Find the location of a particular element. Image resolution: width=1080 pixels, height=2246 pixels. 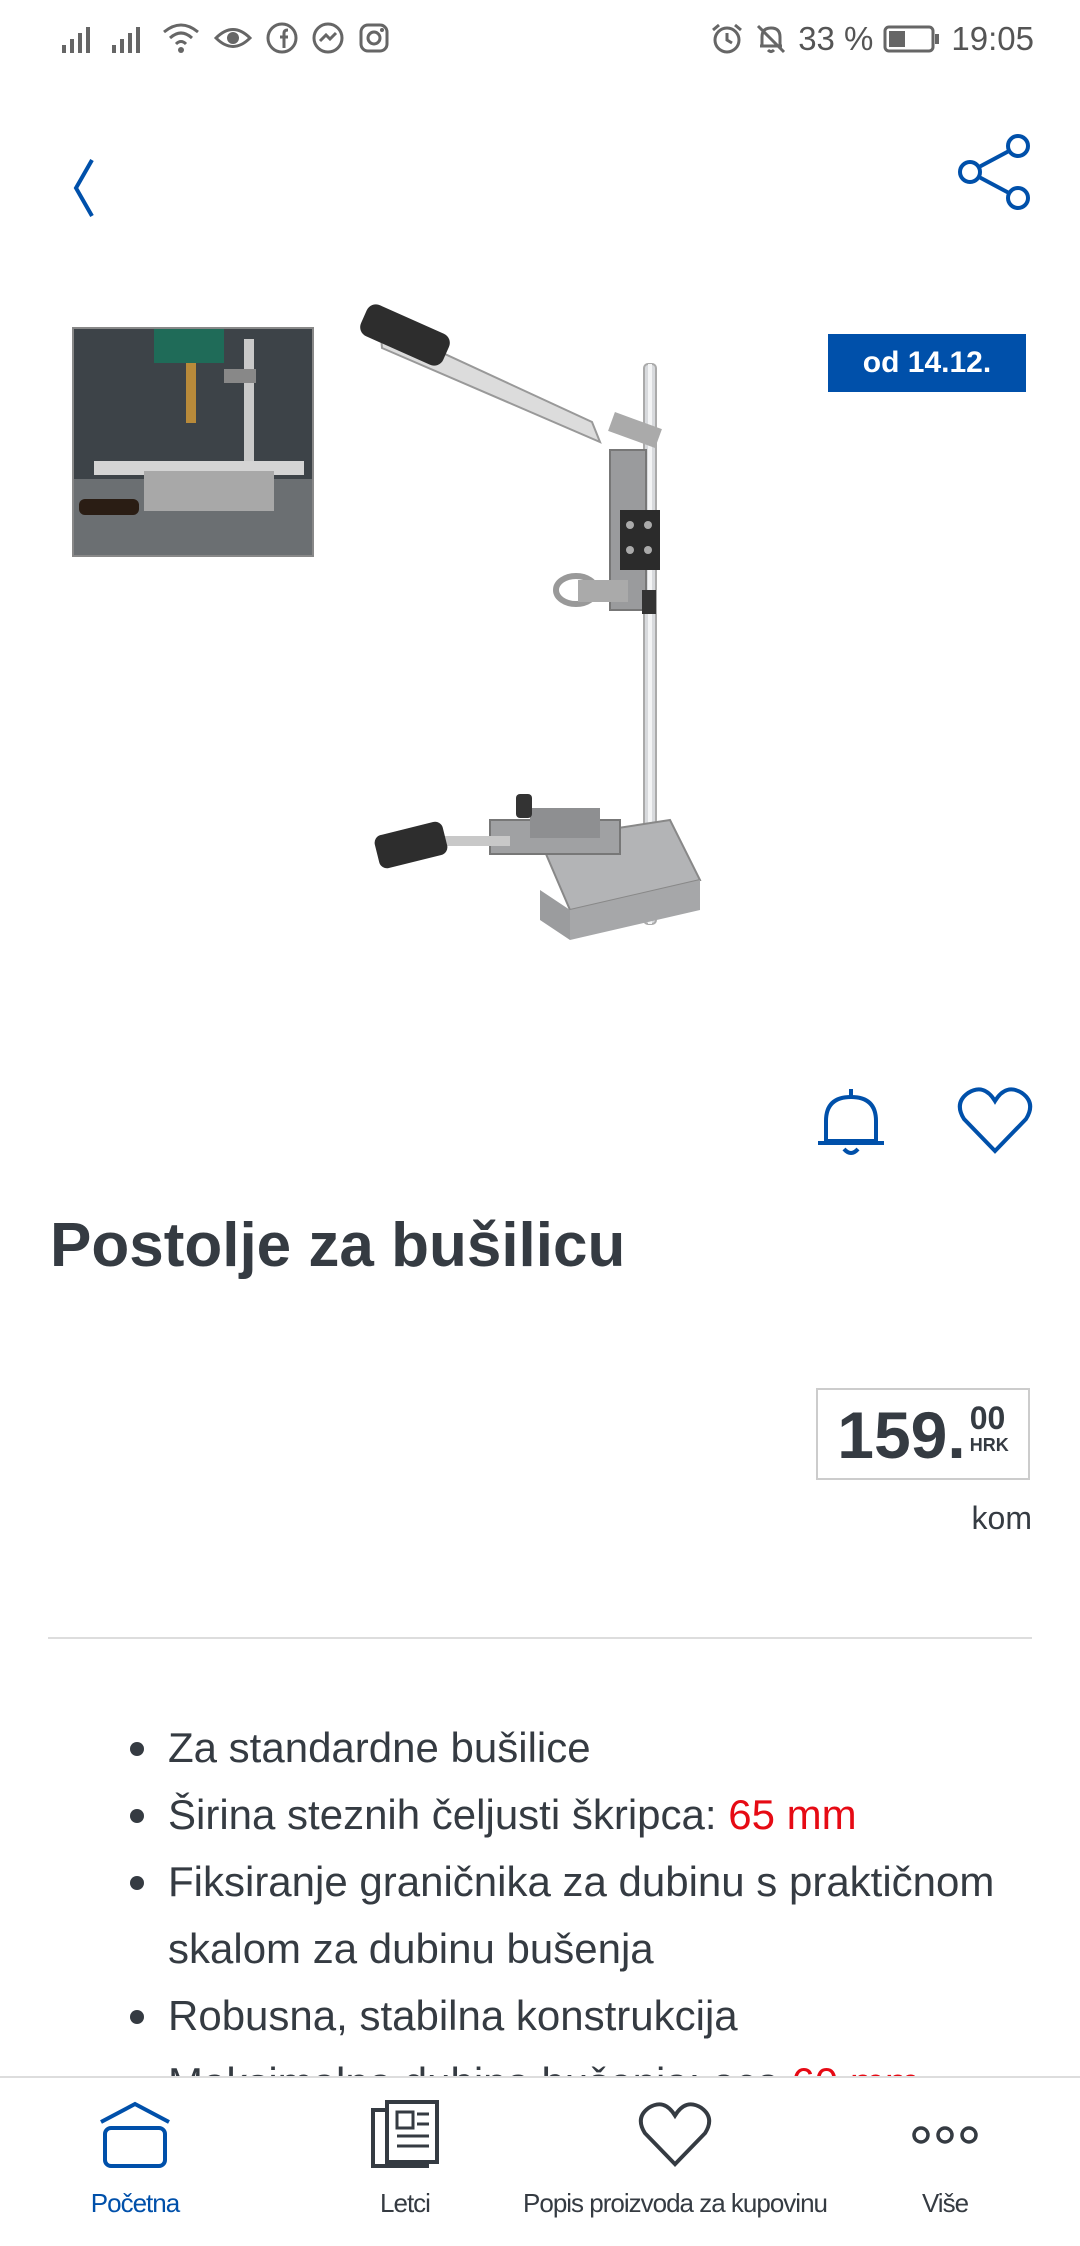

price-box: 159. 00 HRK is located at coordinates (923, 1434).